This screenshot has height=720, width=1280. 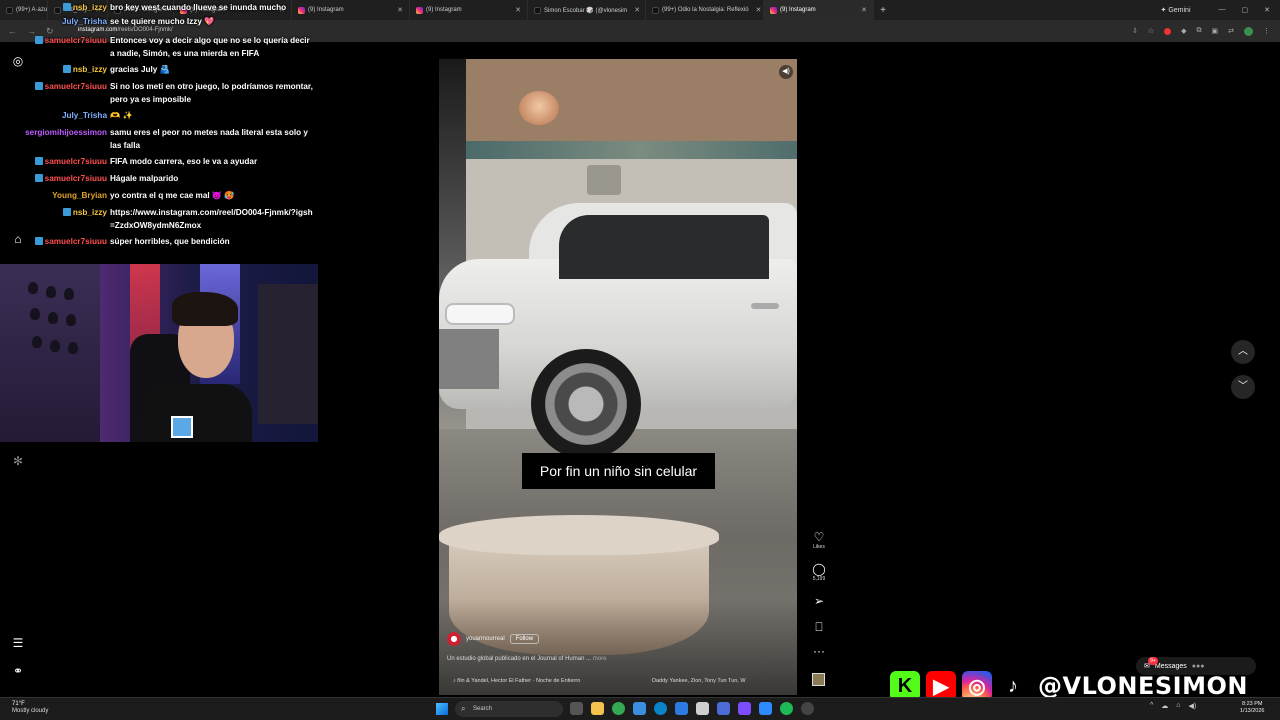 I want to click on extension-diamond-icon: ◆, so click(x=1183, y=31).